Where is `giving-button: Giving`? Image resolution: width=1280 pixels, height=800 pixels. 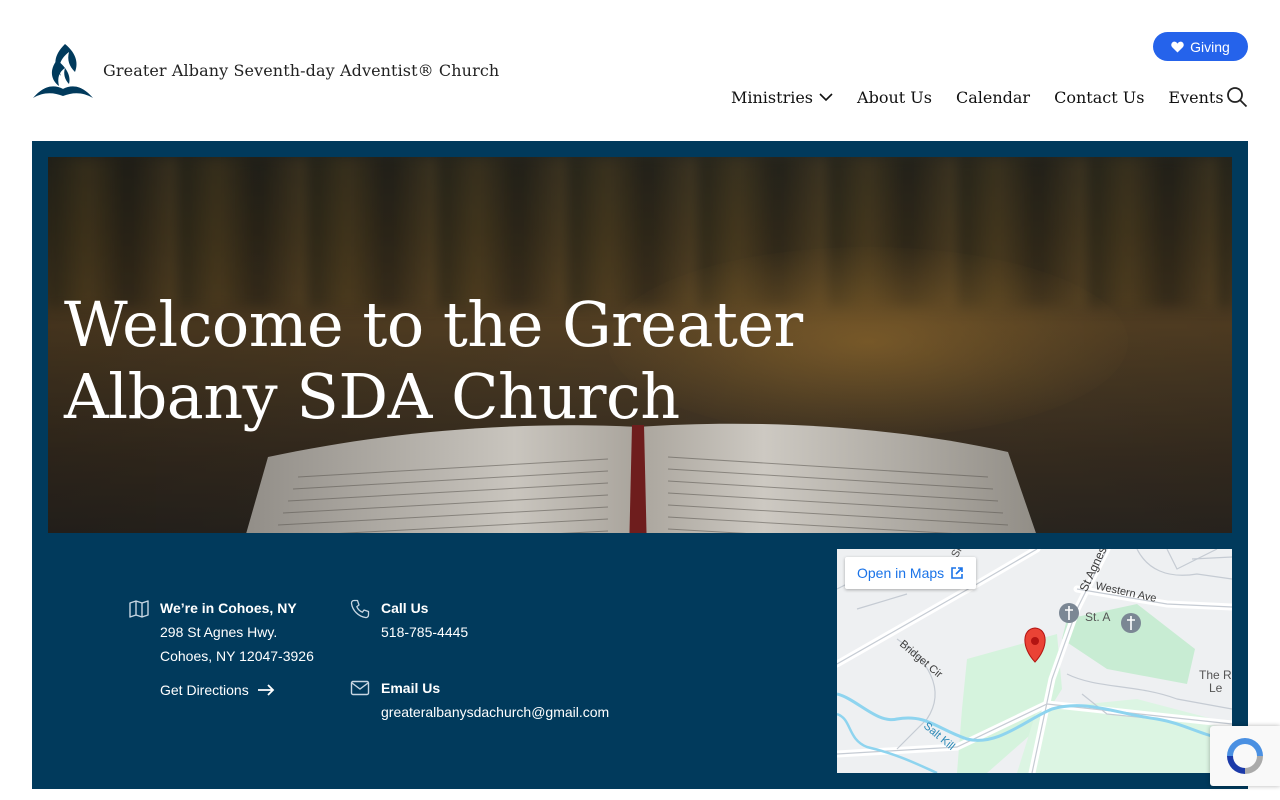 giving-button: Giving is located at coordinates (1200, 46).